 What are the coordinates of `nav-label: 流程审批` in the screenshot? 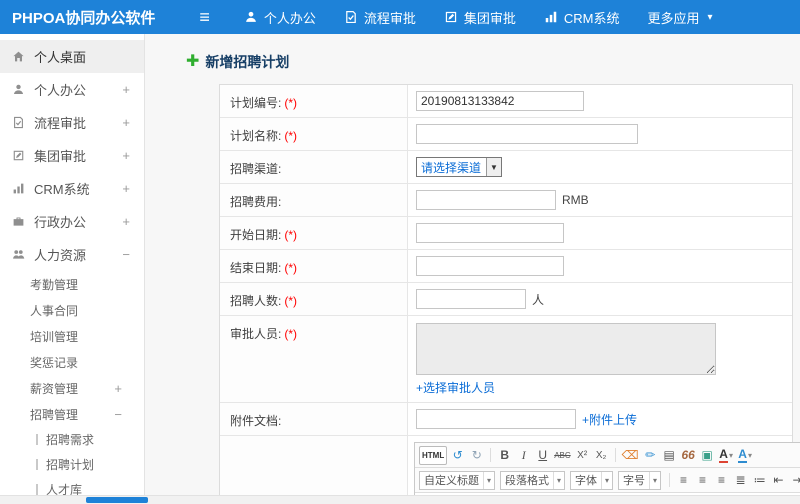 It's located at (389, 18).